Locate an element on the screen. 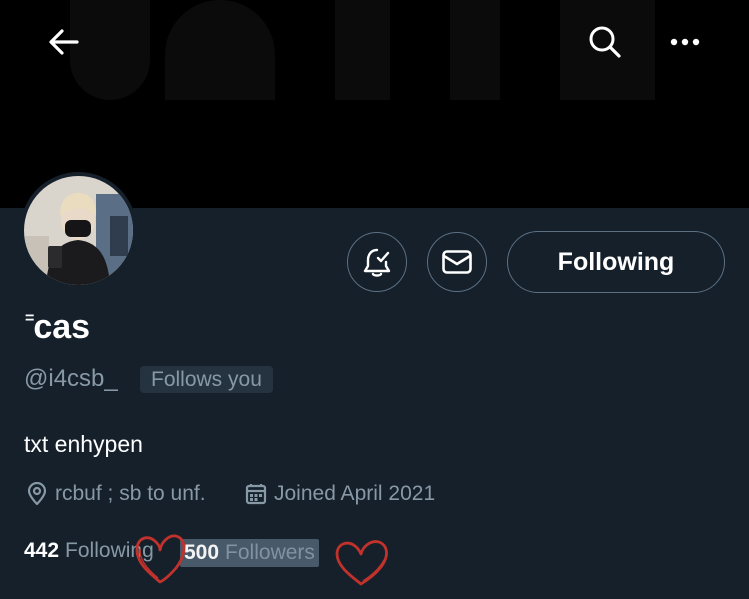 Image resolution: width=749 pixels, height=599 pixels. followers-highlight: 500 Followers is located at coordinates (249, 553).